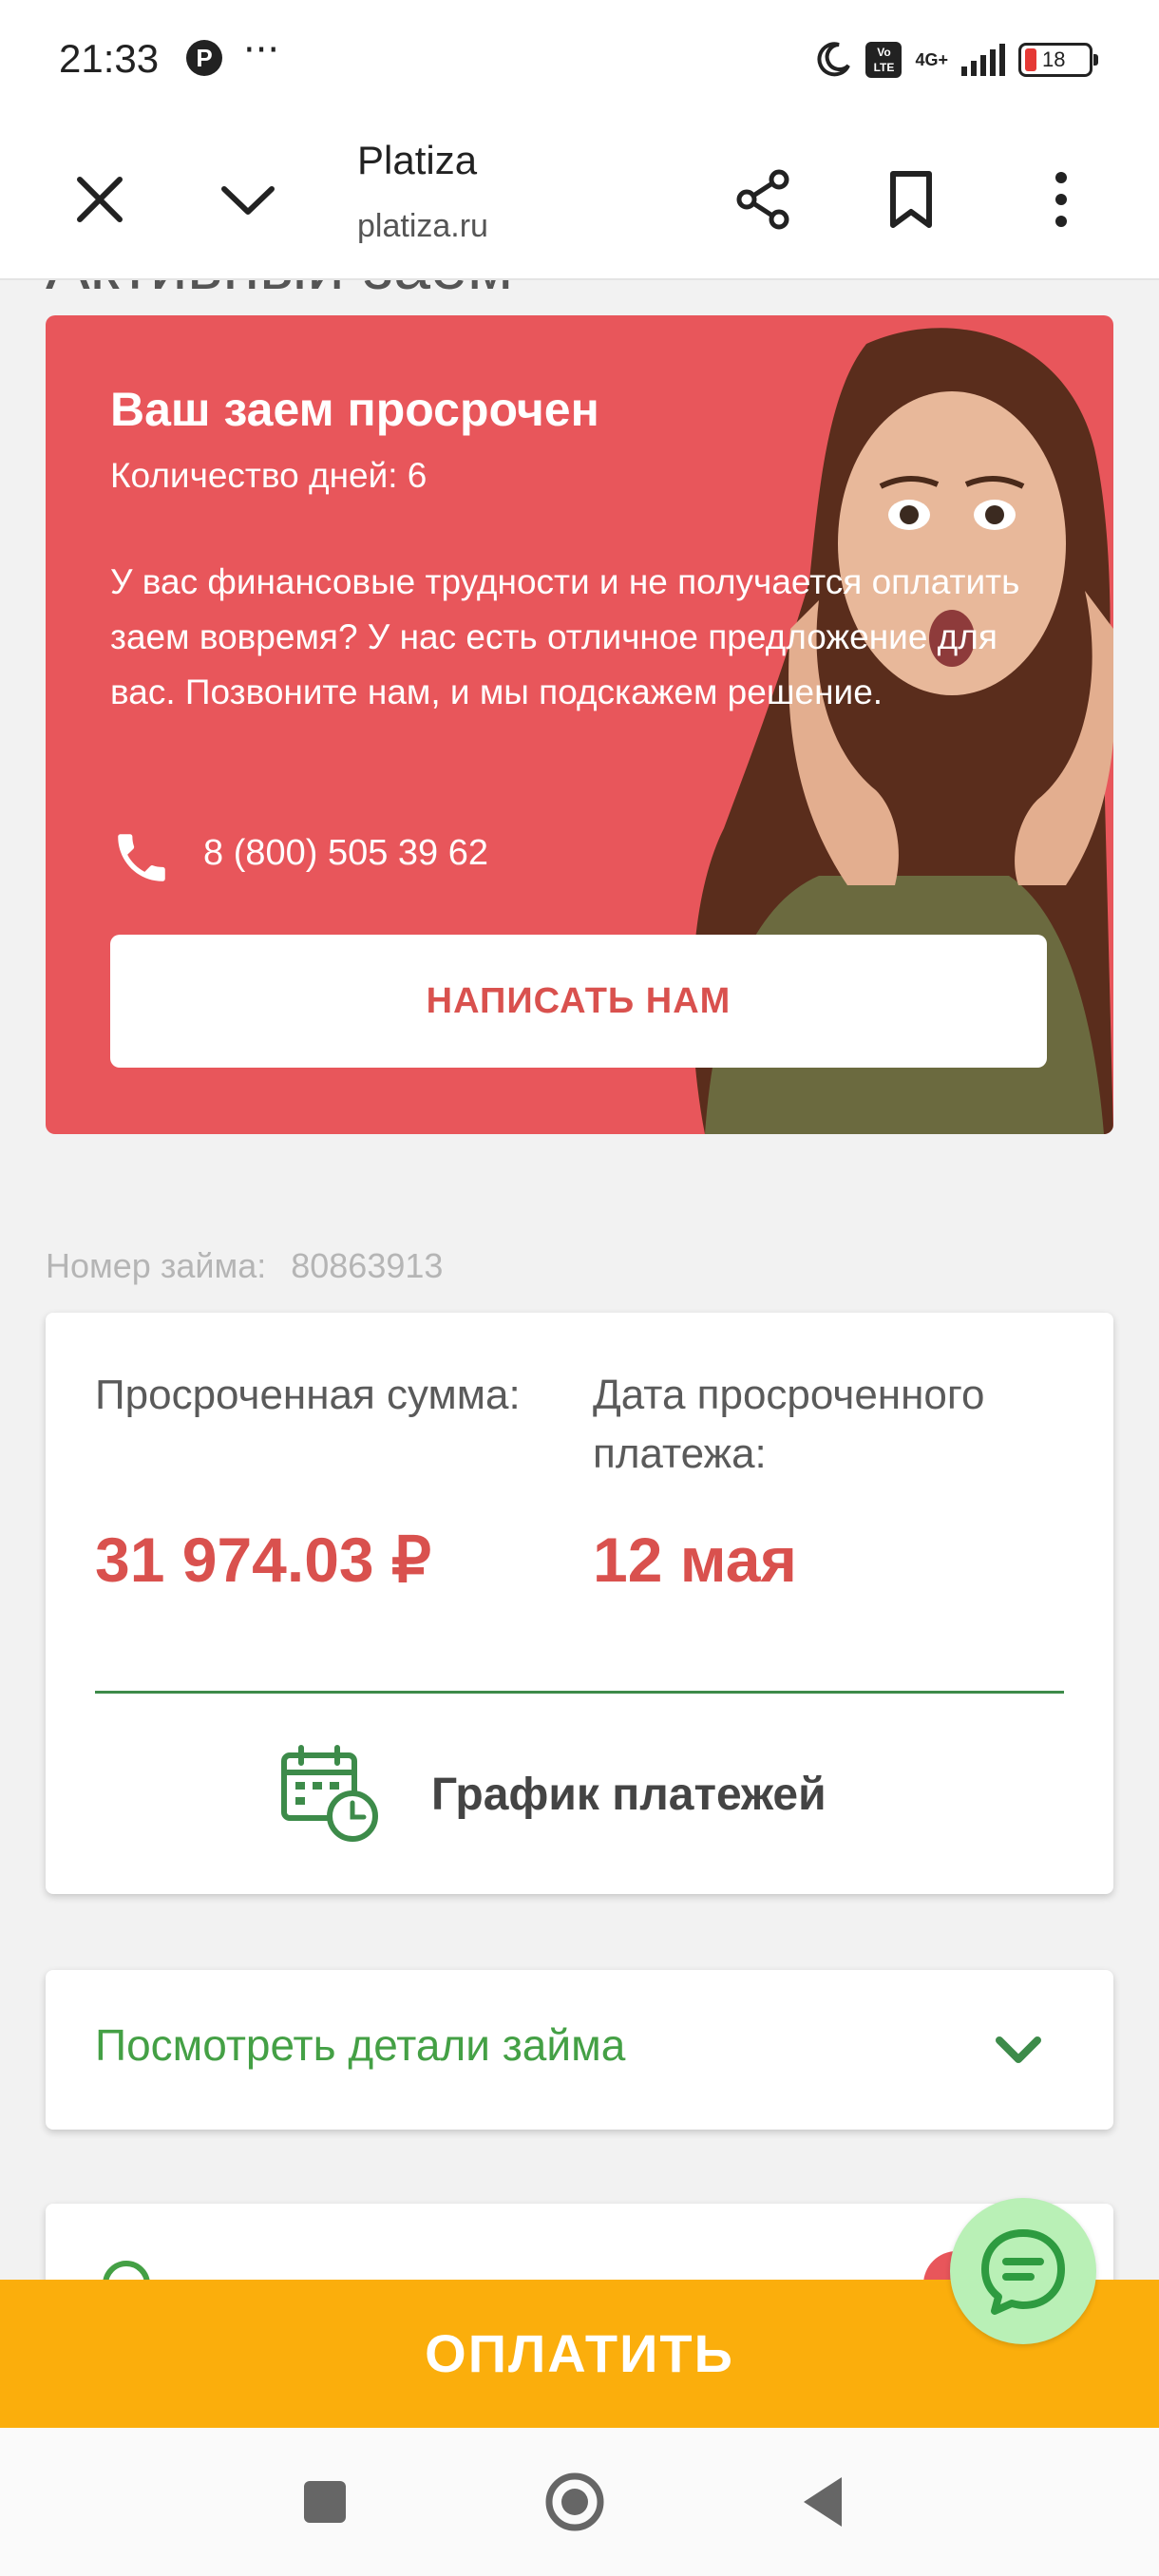 This screenshot has height=2576, width=1159. Describe the element at coordinates (883, 60) in the screenshot. I see `volte-icon: Vo LTE` at that location.